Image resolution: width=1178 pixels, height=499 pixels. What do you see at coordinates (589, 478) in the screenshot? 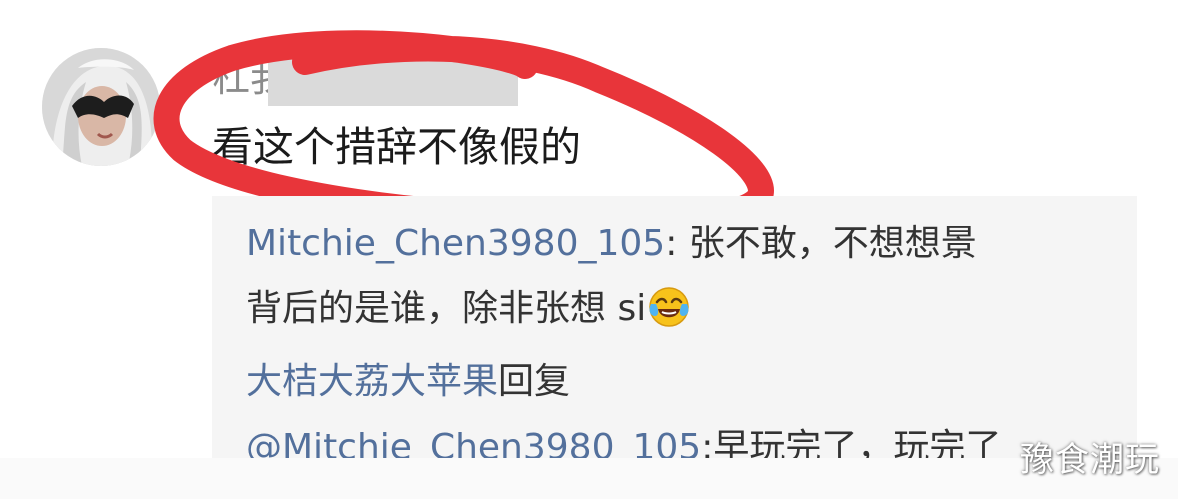
I see `footer-bar` at bounding box center [589, 478].